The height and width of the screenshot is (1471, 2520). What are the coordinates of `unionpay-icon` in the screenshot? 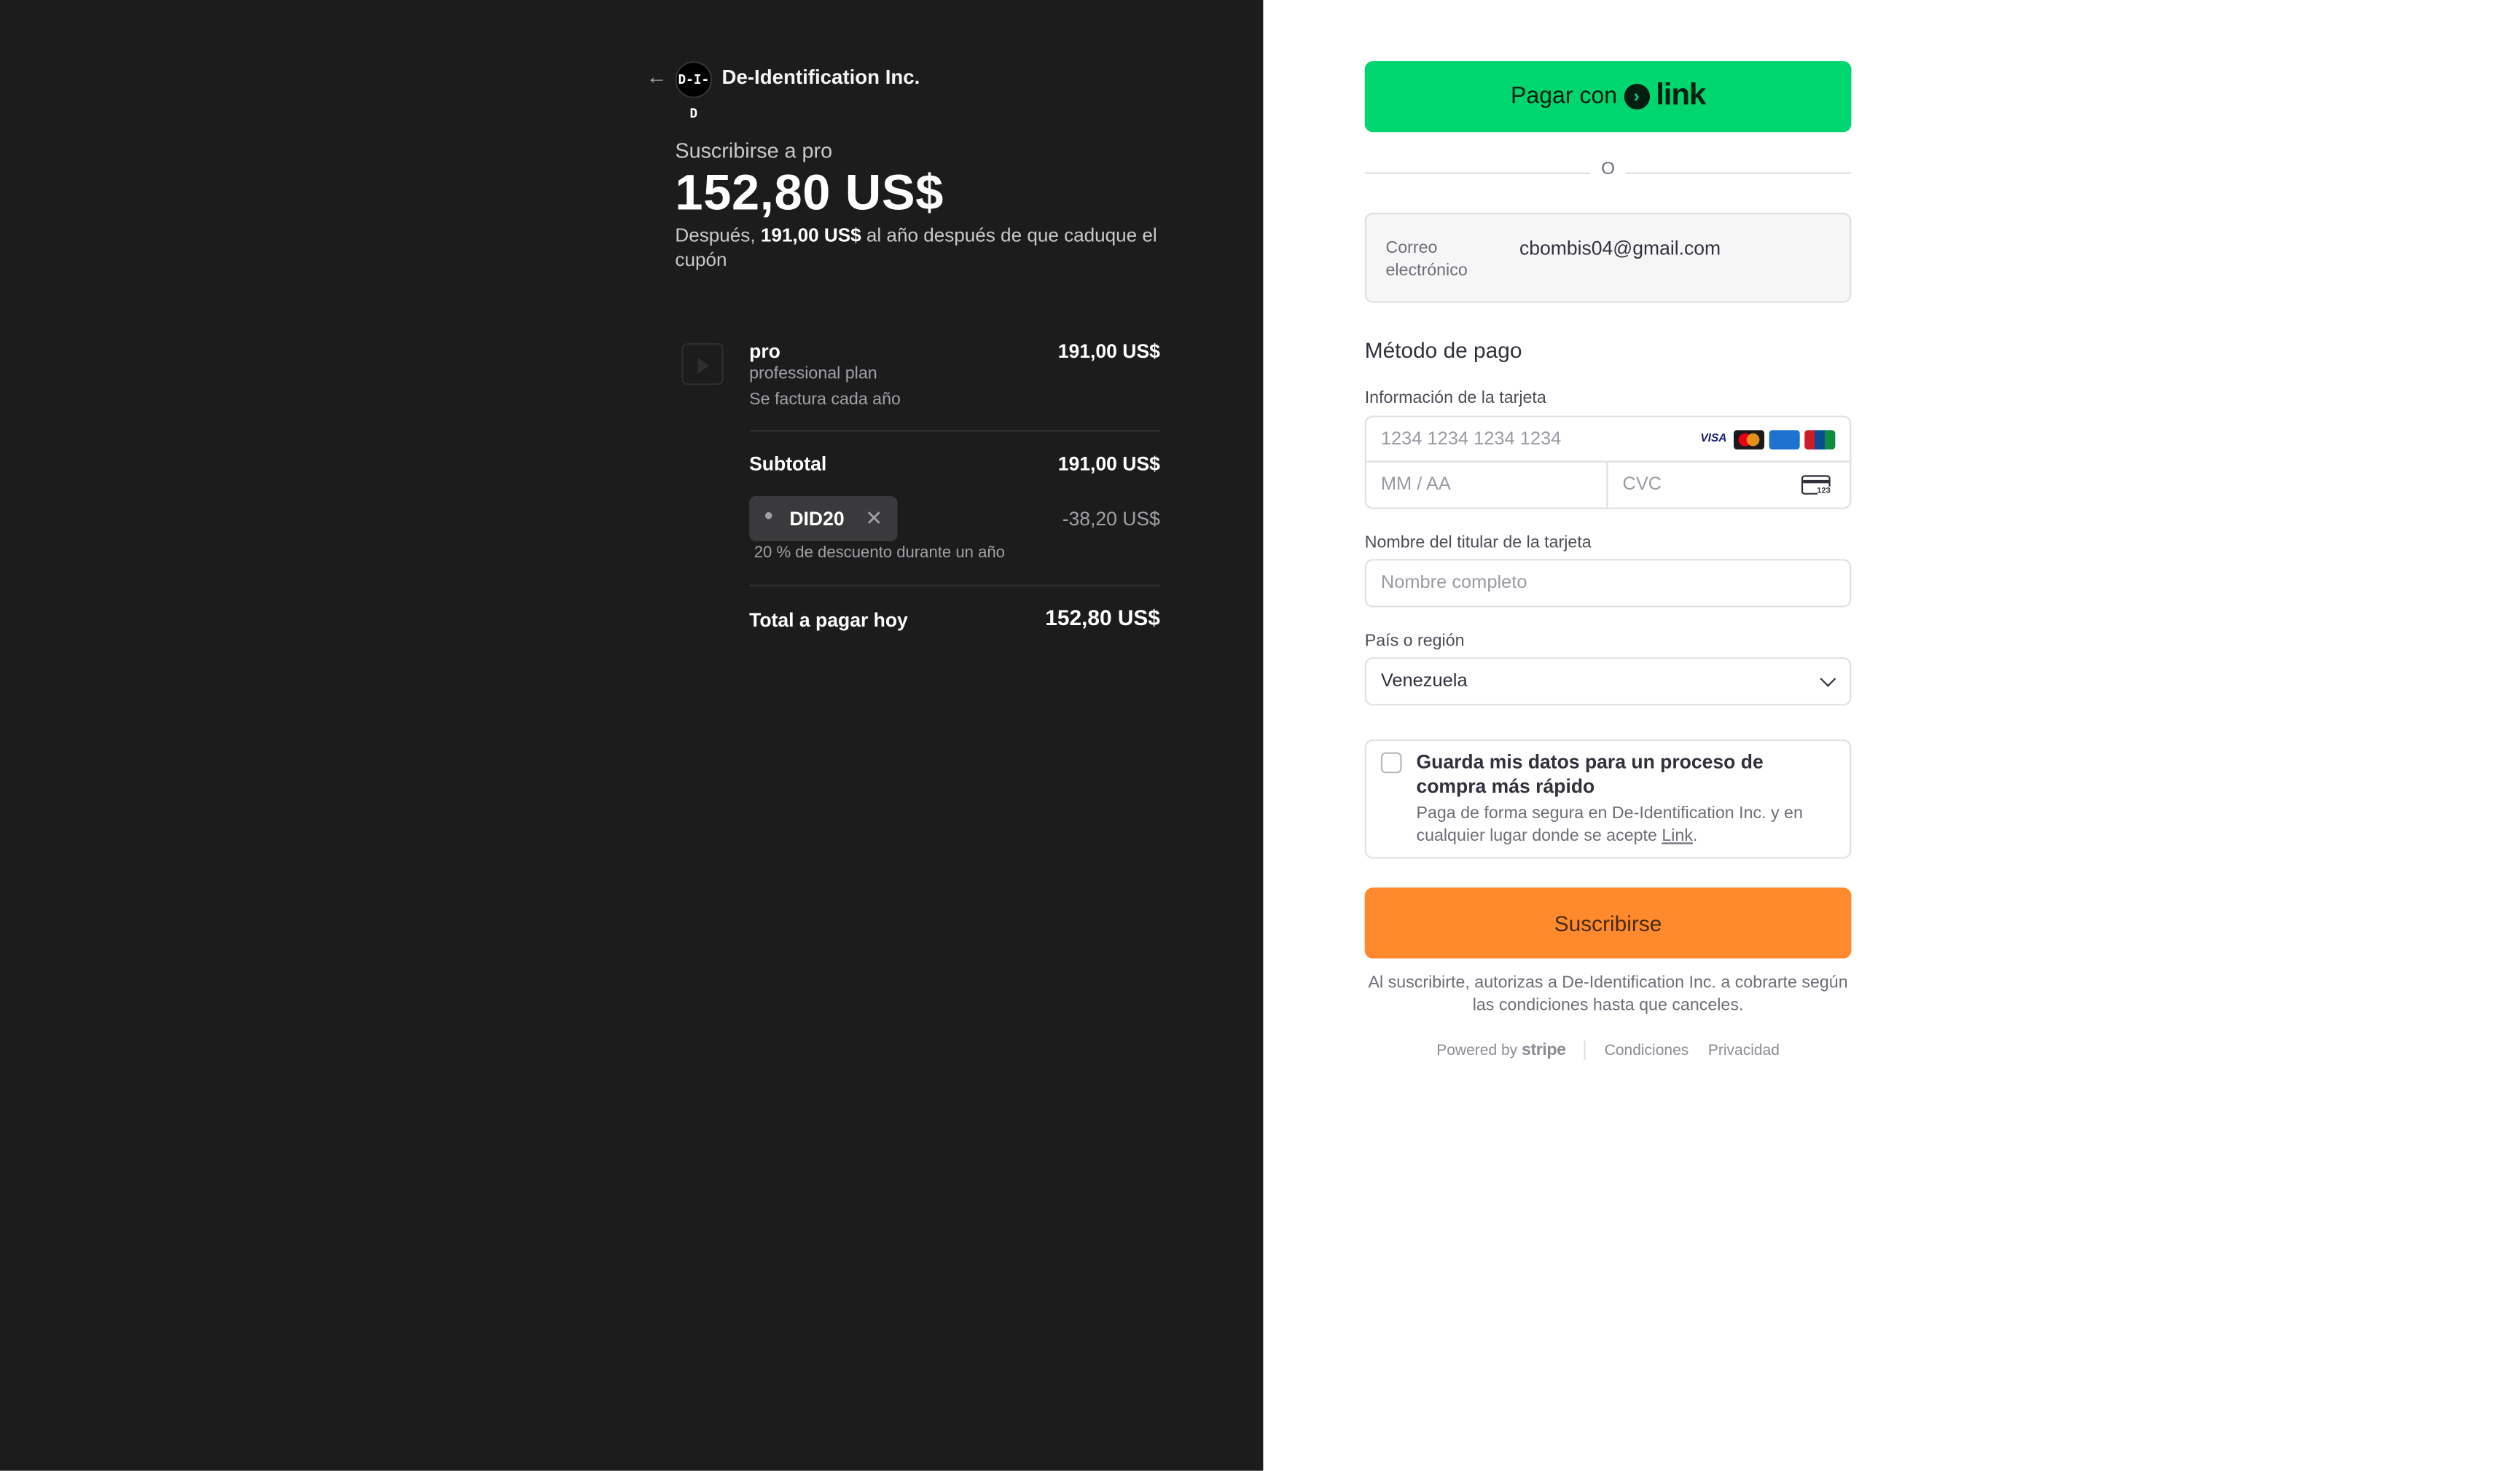 It's located at (1820, 440).